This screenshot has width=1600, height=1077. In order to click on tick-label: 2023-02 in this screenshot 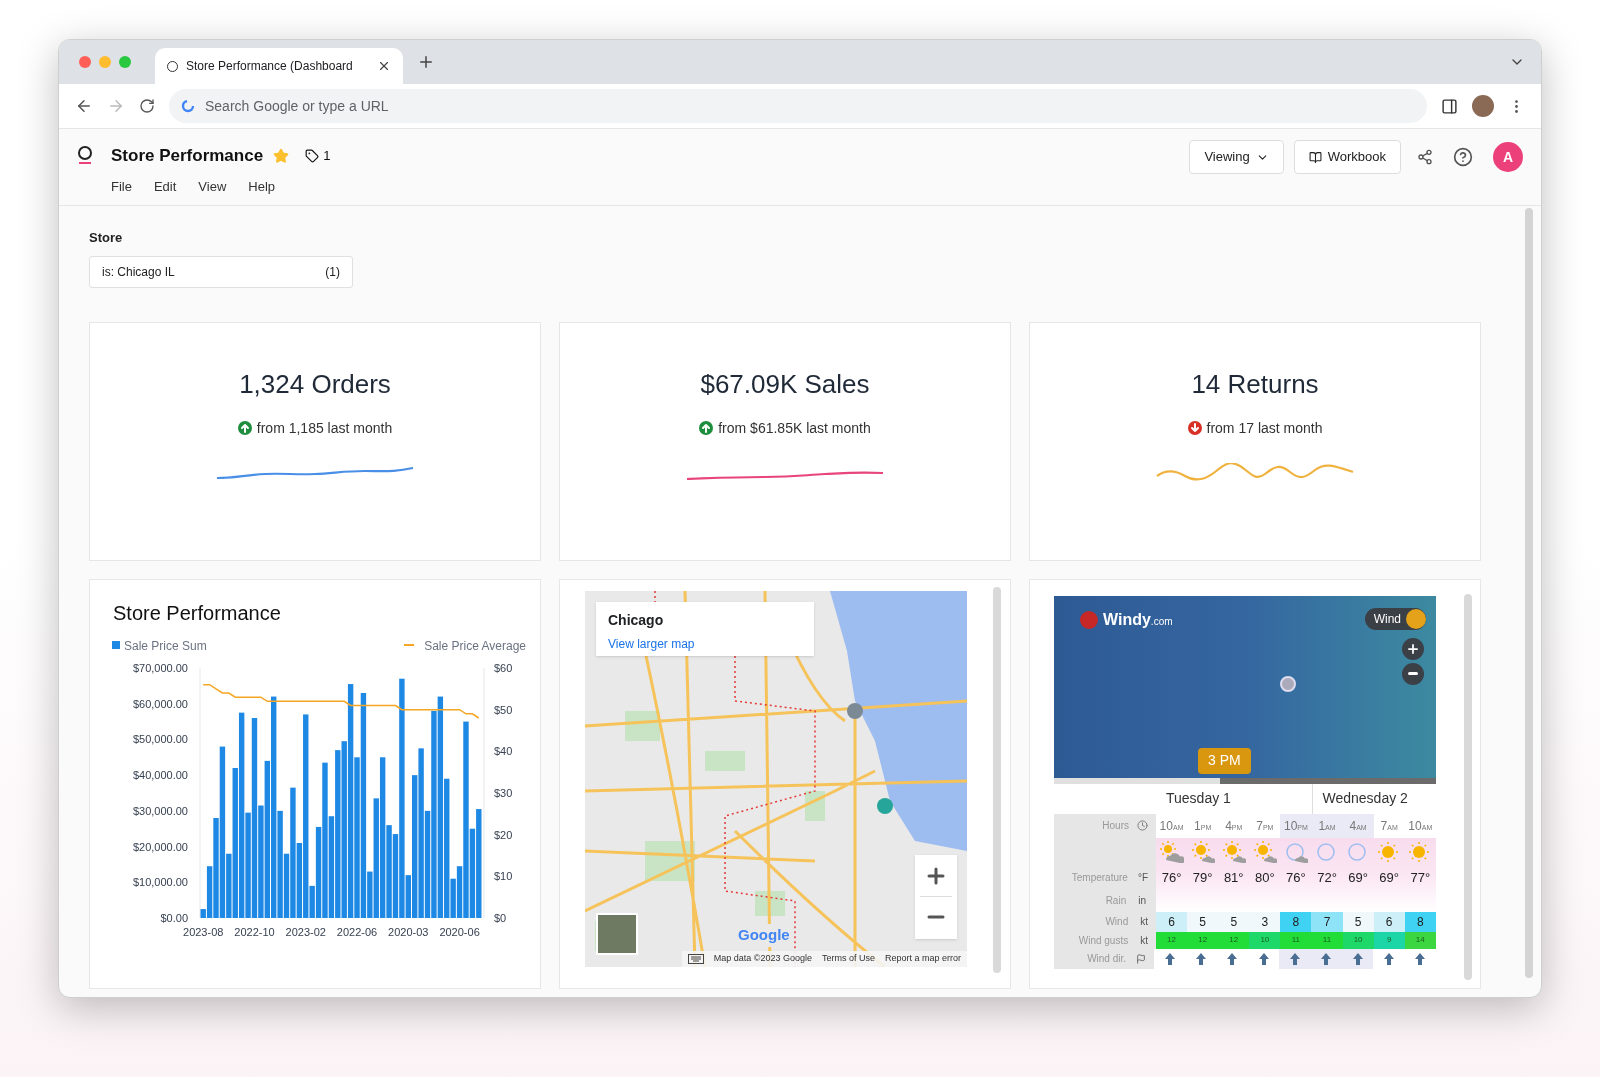, I will do `click(305, 931)`.